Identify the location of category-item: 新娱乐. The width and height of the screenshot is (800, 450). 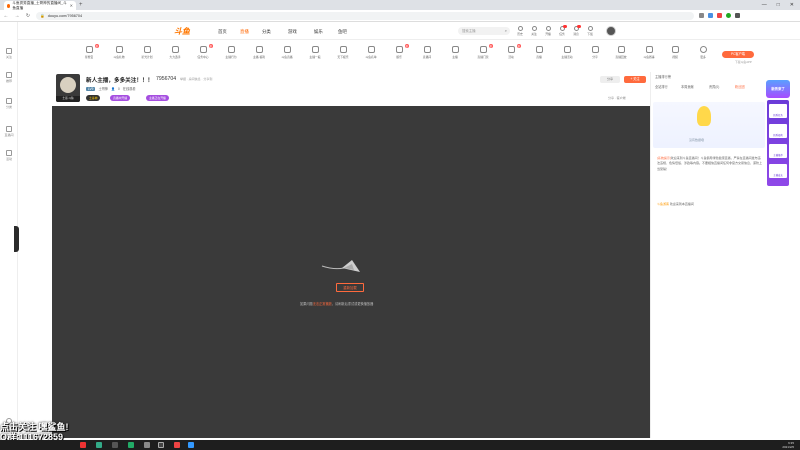
(399, 51).